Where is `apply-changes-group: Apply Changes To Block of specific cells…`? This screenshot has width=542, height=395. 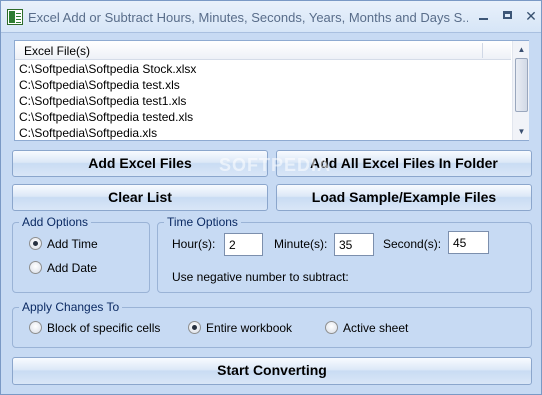 apply-changes-group: Apply Changes To Block of specific cells… is located at coordinates (272, 324).